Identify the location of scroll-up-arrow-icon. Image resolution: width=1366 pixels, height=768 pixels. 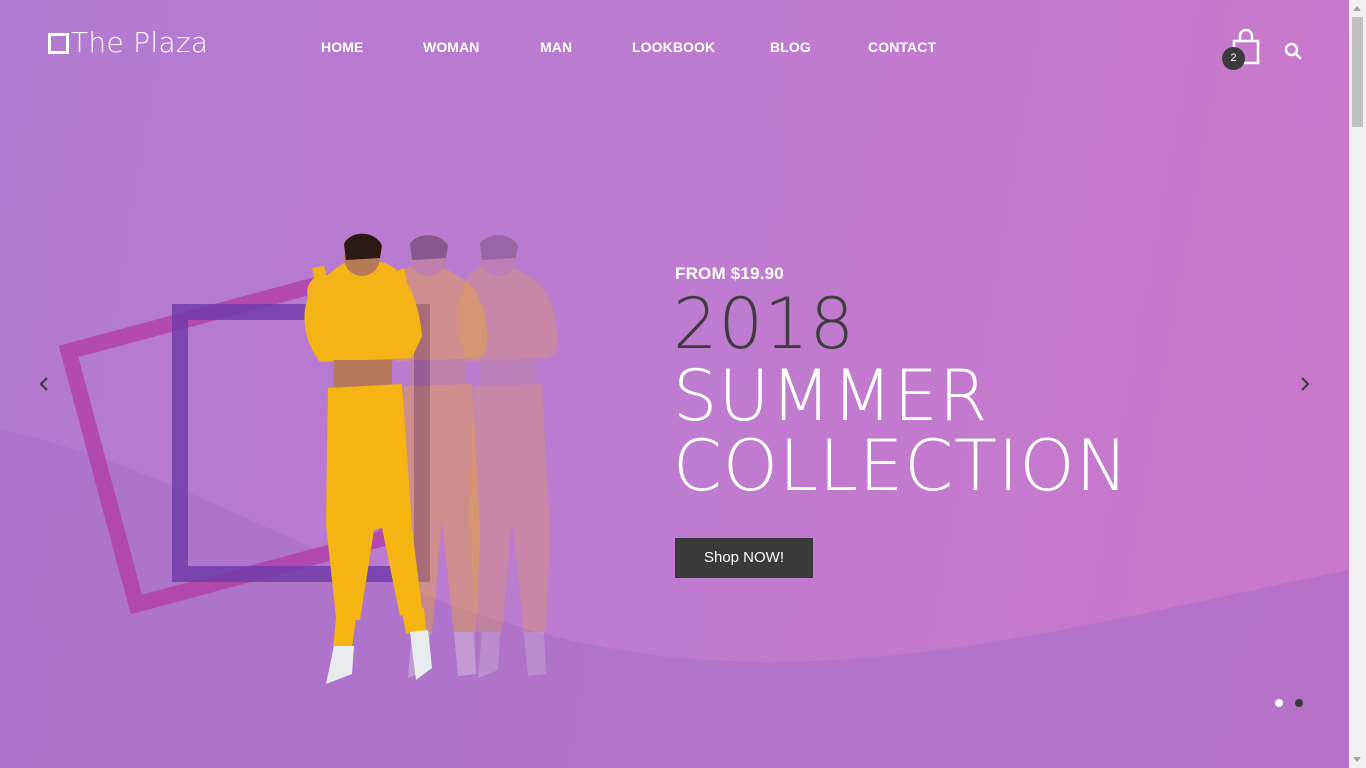
(1357, 8).